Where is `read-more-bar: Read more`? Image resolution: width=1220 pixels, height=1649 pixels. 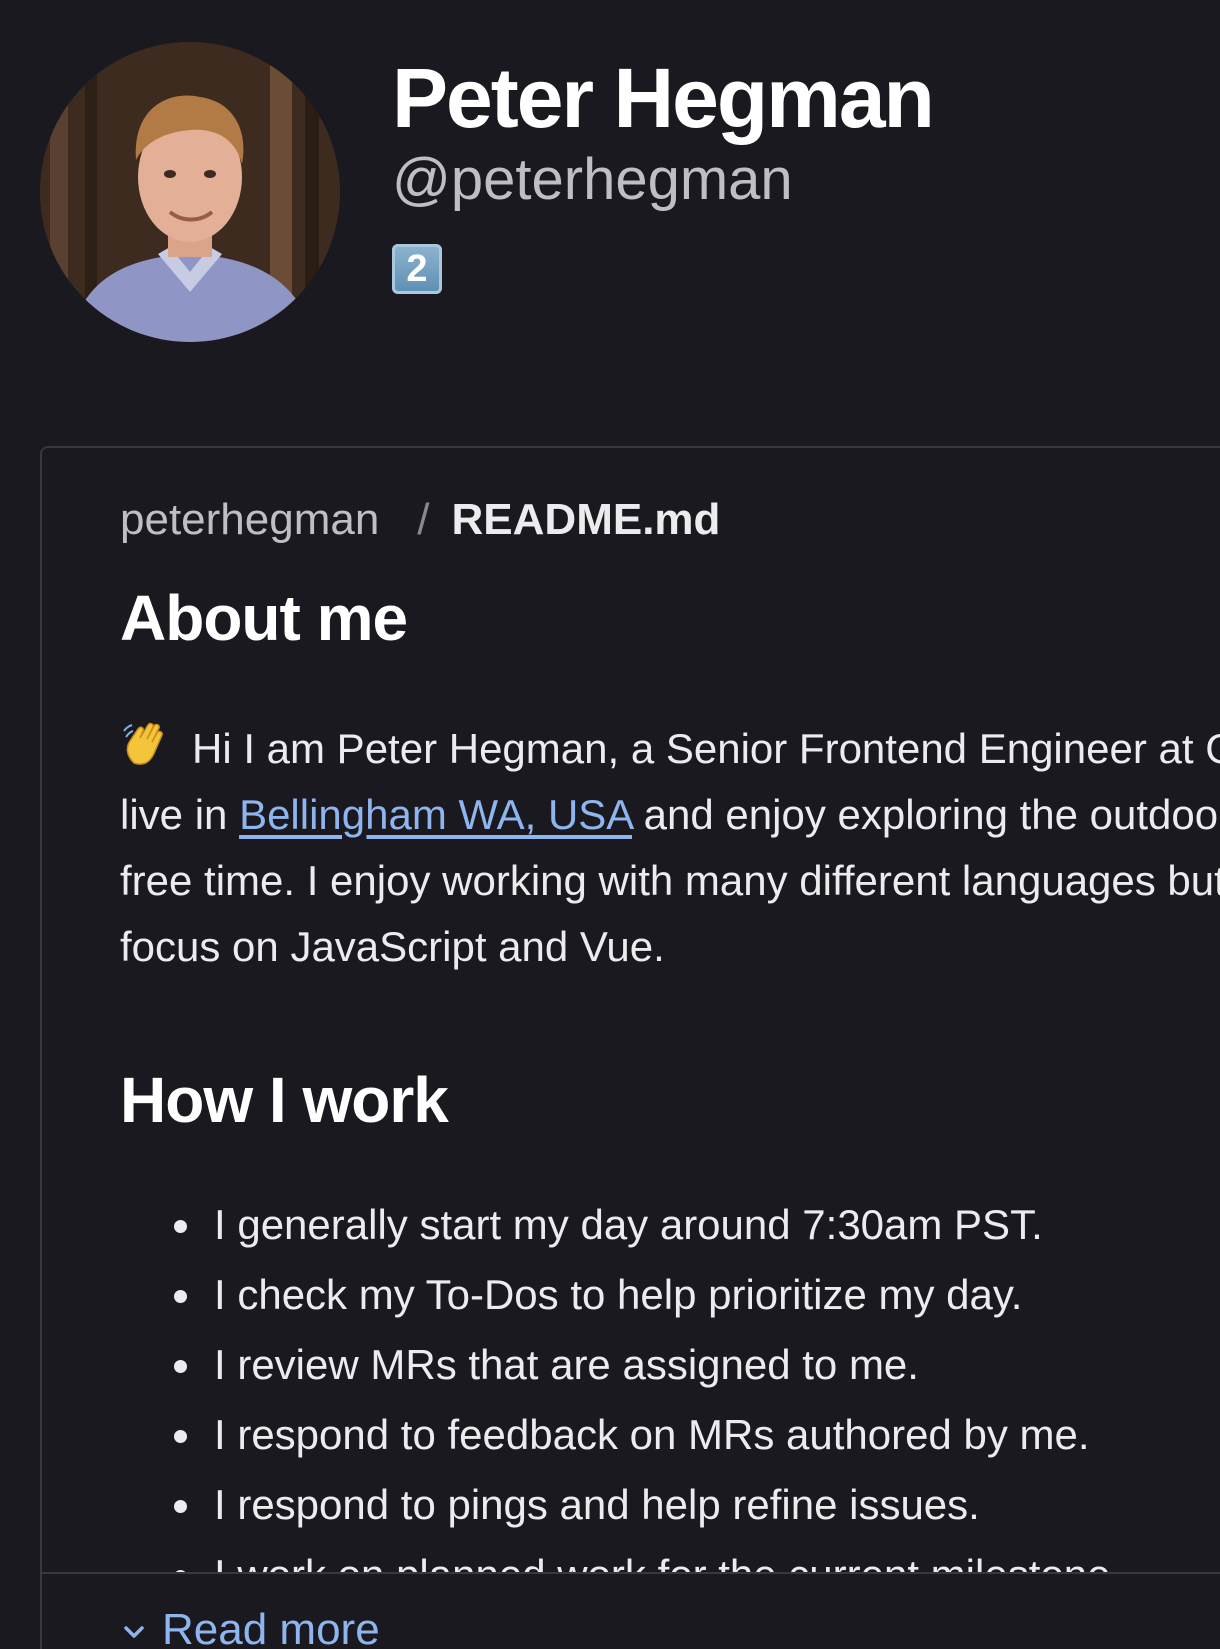
read-more-bar: Read more is located at coordinates (631, 1610).